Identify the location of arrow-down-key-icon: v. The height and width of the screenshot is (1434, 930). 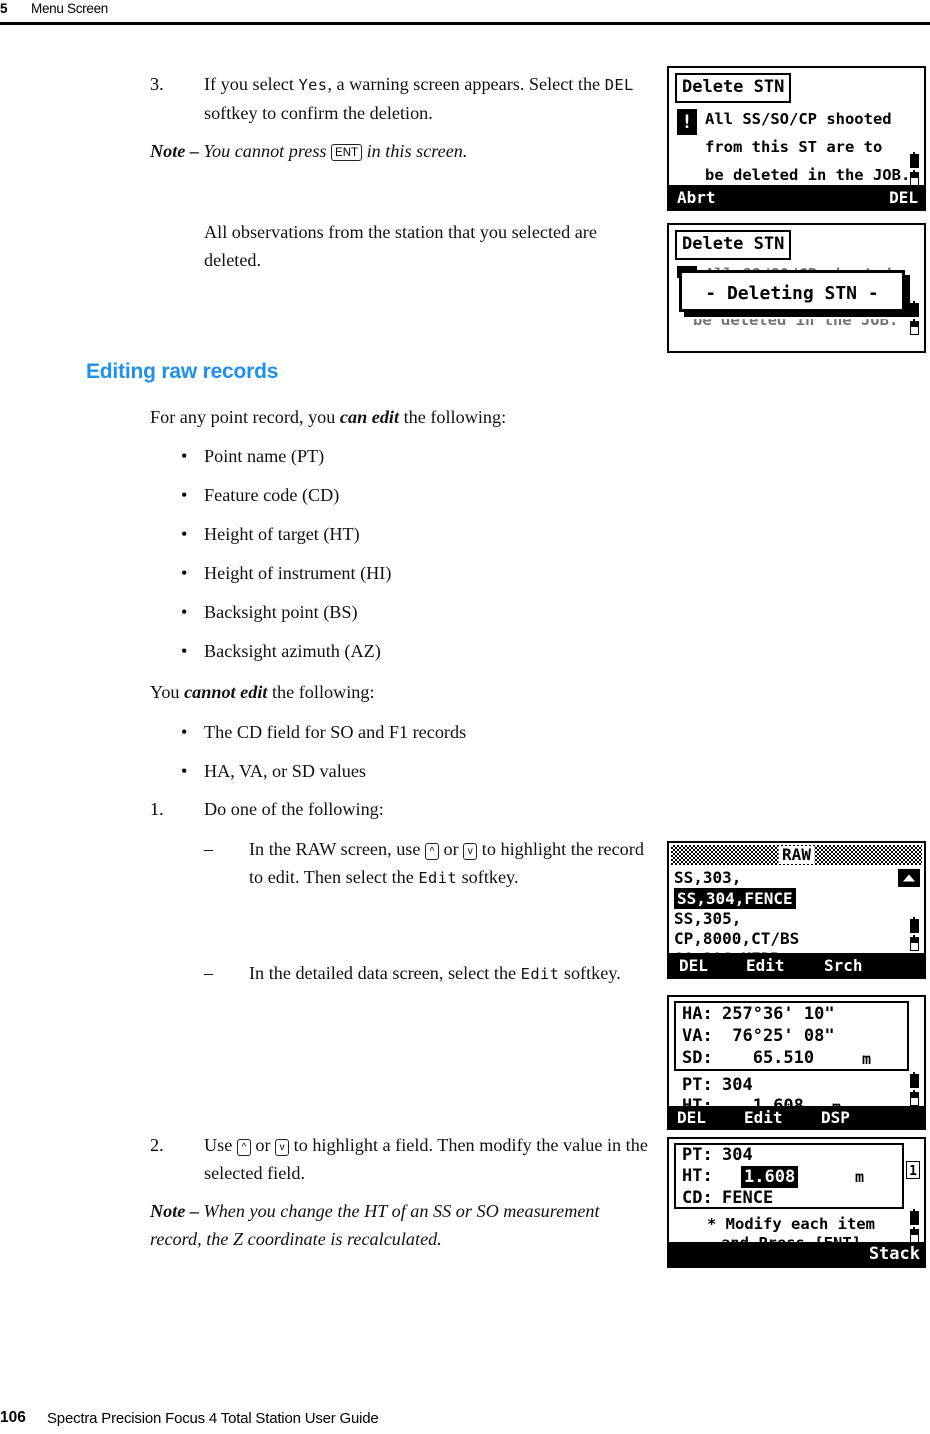
(282, 1147).